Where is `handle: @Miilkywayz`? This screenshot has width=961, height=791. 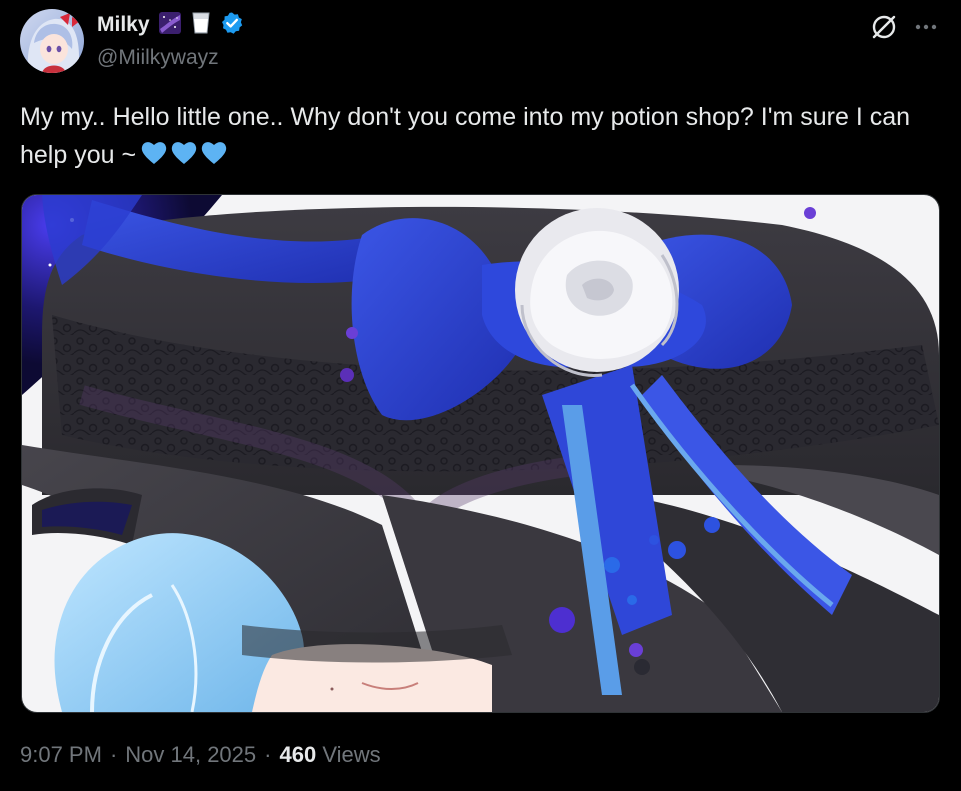
handle: @Miilkywayz is located at coordinates (170, 58).